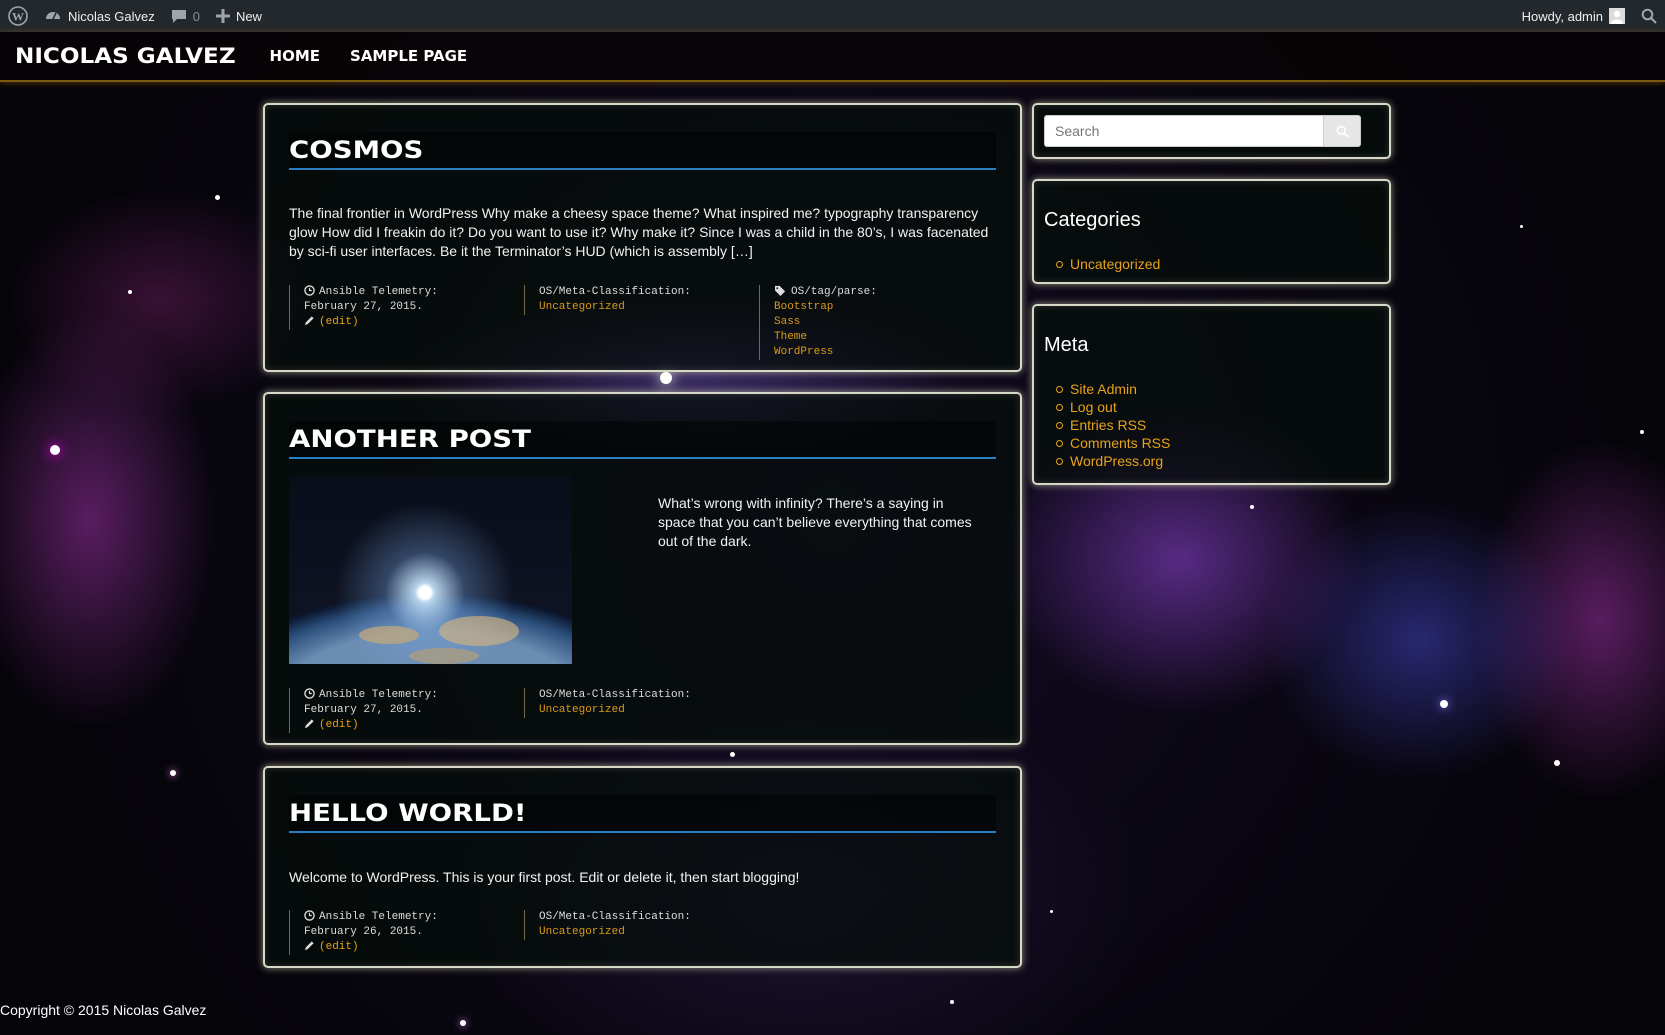 The width and height of the screenshot is (1665, 1035). I want to click on svg-text: W, so click(18, 17).